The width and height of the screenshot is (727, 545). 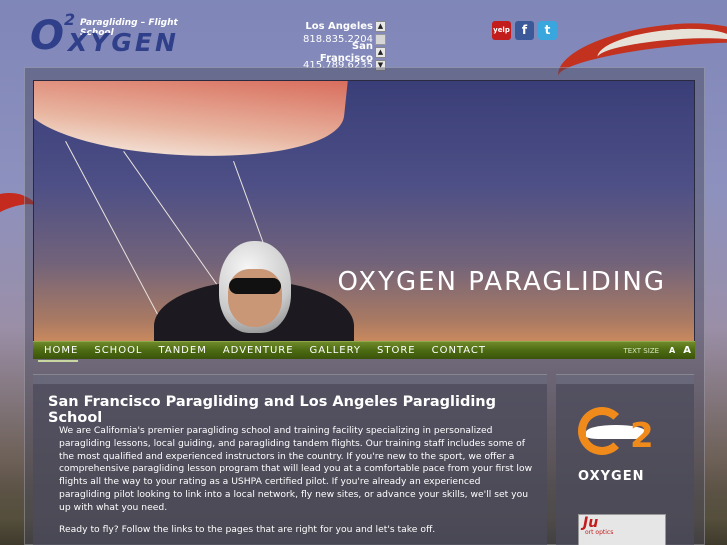 I want to click on nav-item-home: HOME, so click(x=59, y=351).